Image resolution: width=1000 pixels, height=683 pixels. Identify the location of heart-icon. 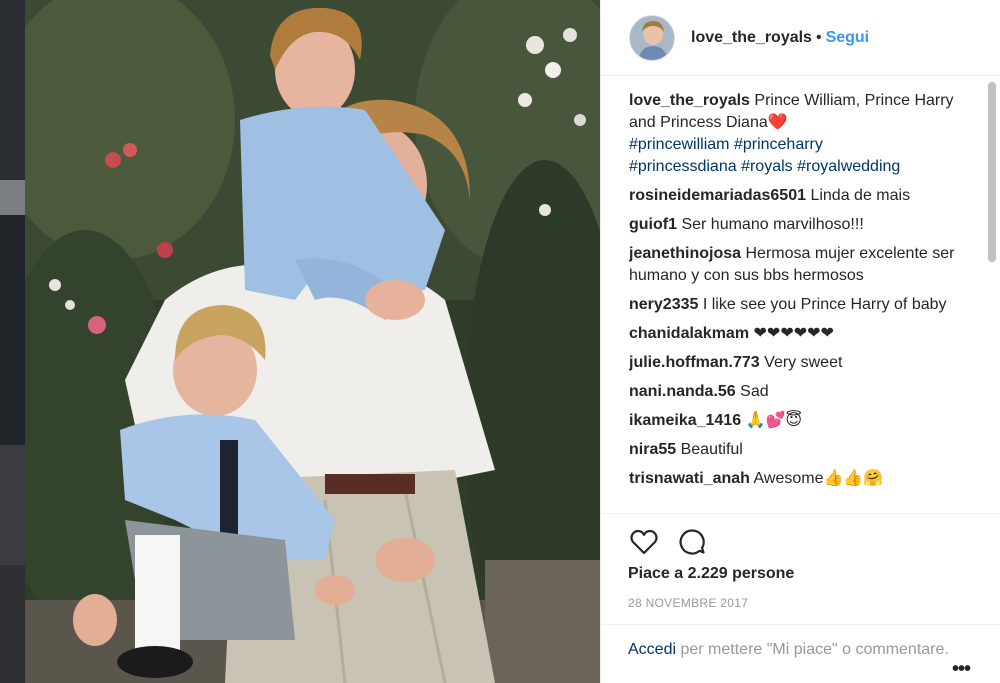
(644, 542).